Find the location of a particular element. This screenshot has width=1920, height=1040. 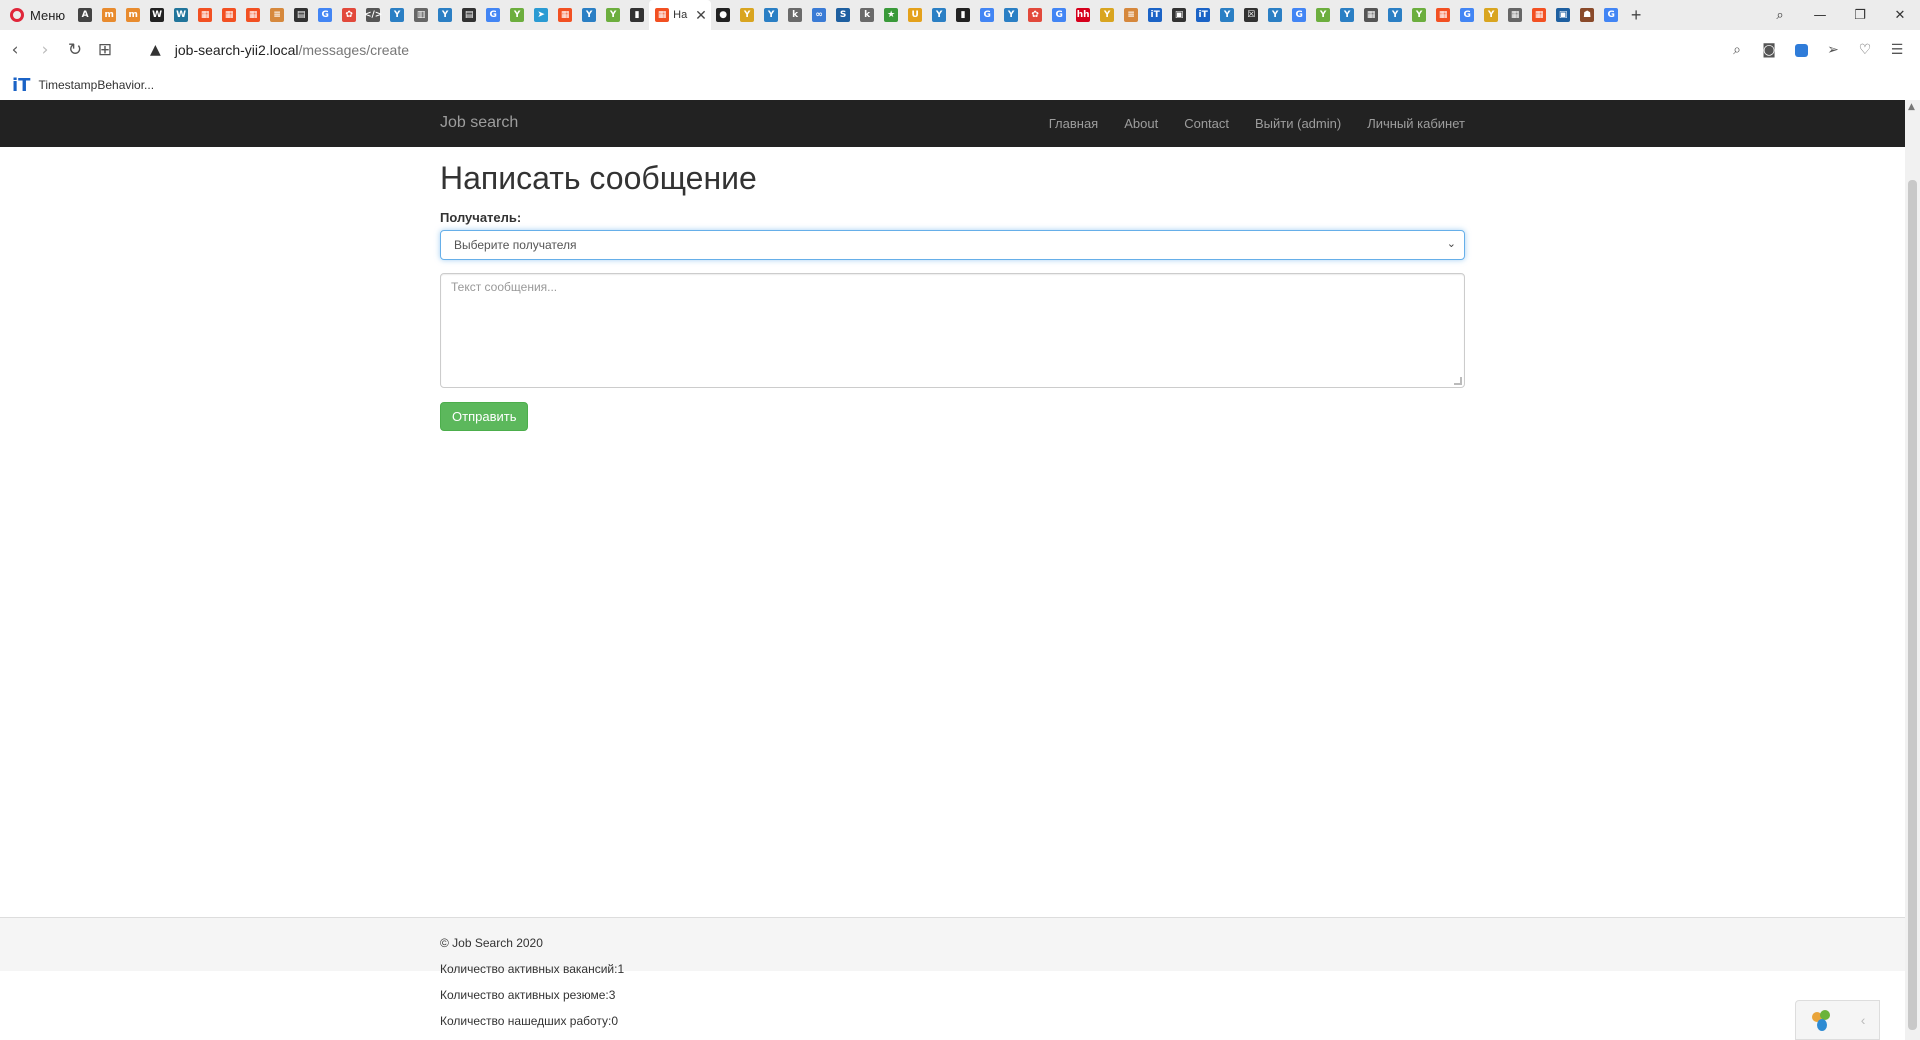

navbar-brand: Job search is located at coordinates (479, 123).